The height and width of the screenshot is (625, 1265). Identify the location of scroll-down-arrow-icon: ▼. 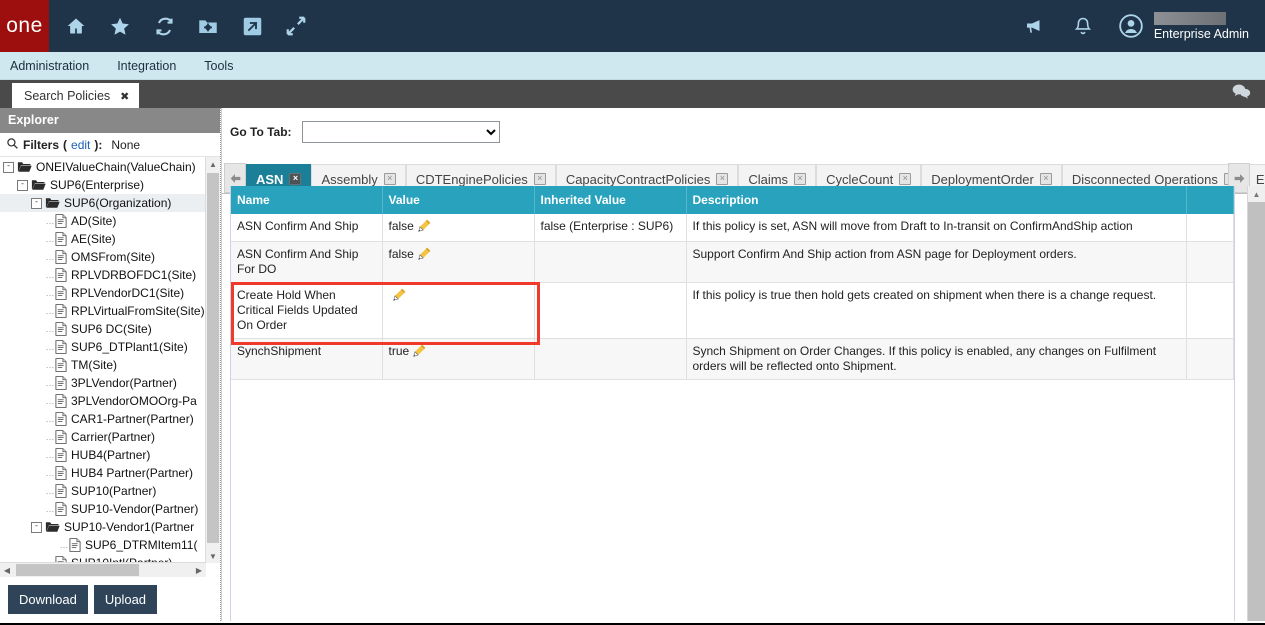
(213, 556).